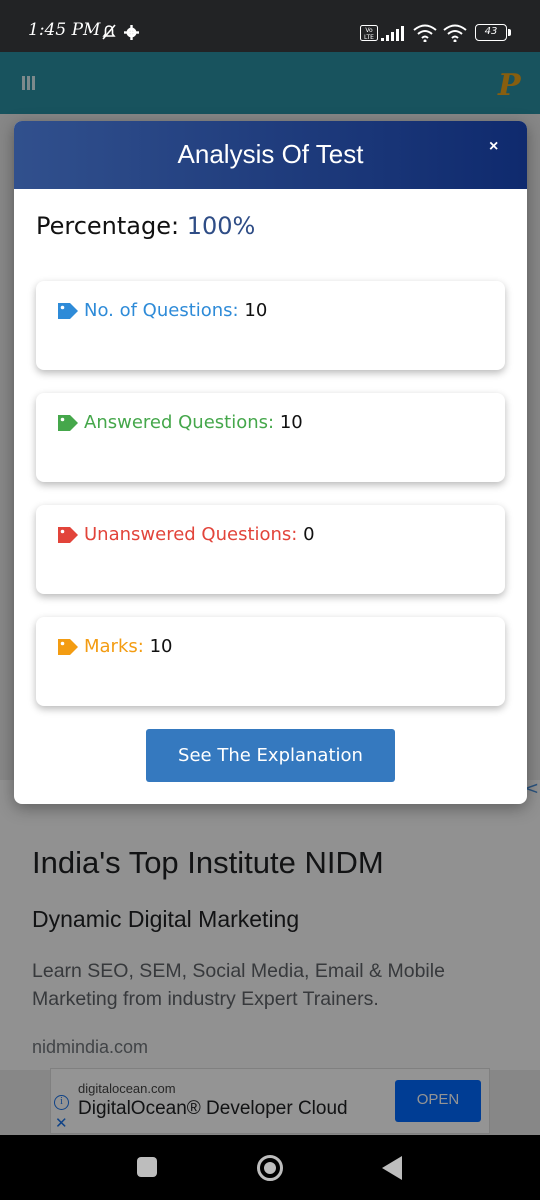  I want to click on battery-icon: 43, so click(491, 32).